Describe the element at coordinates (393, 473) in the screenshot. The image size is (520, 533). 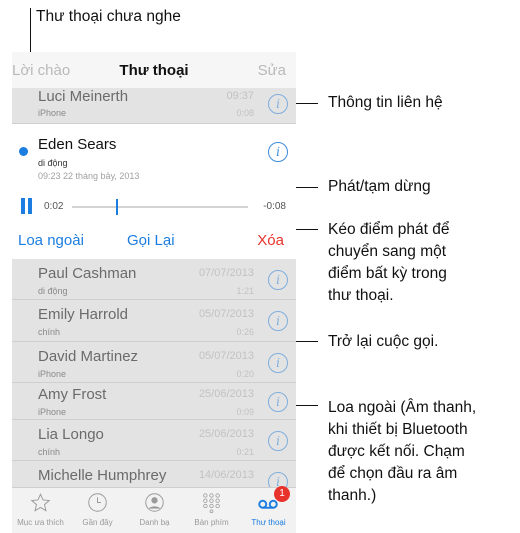
I see `callout-speaker-line: để chọn đầu ra âm` at that location.